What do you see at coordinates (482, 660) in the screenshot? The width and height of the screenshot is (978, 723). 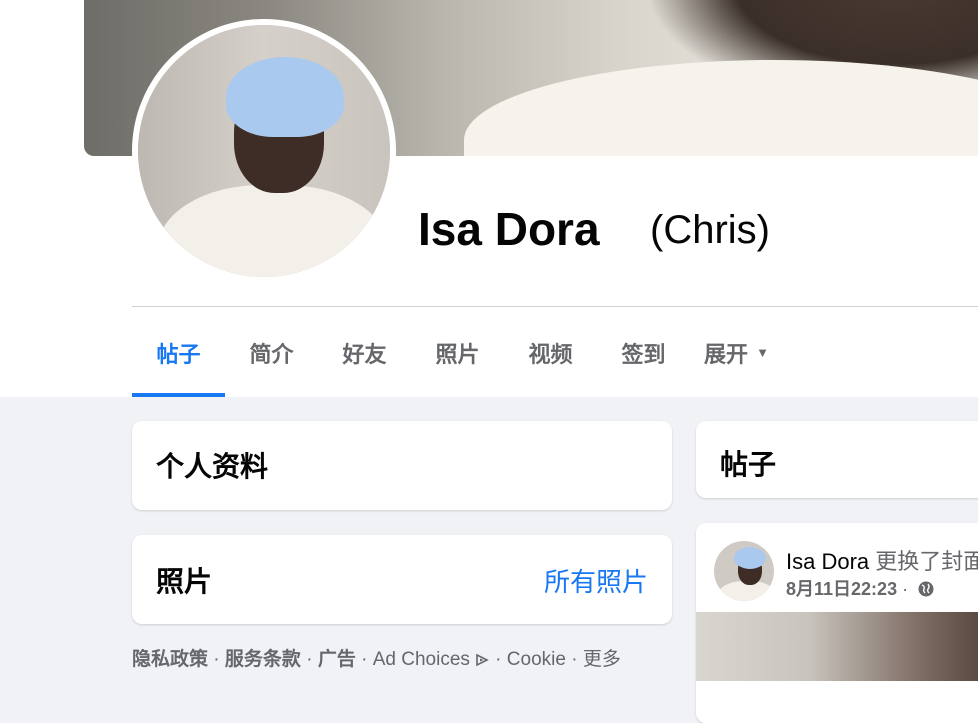 I see `ad-choices-icon` at bounding box center [482, 660].